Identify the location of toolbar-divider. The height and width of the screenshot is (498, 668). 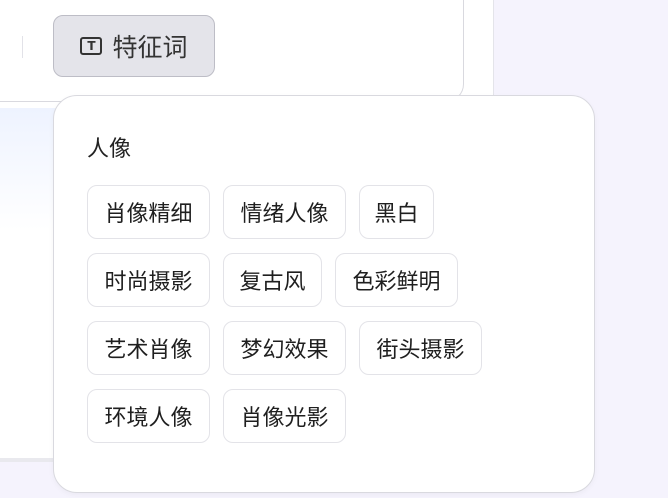
(22, 47).